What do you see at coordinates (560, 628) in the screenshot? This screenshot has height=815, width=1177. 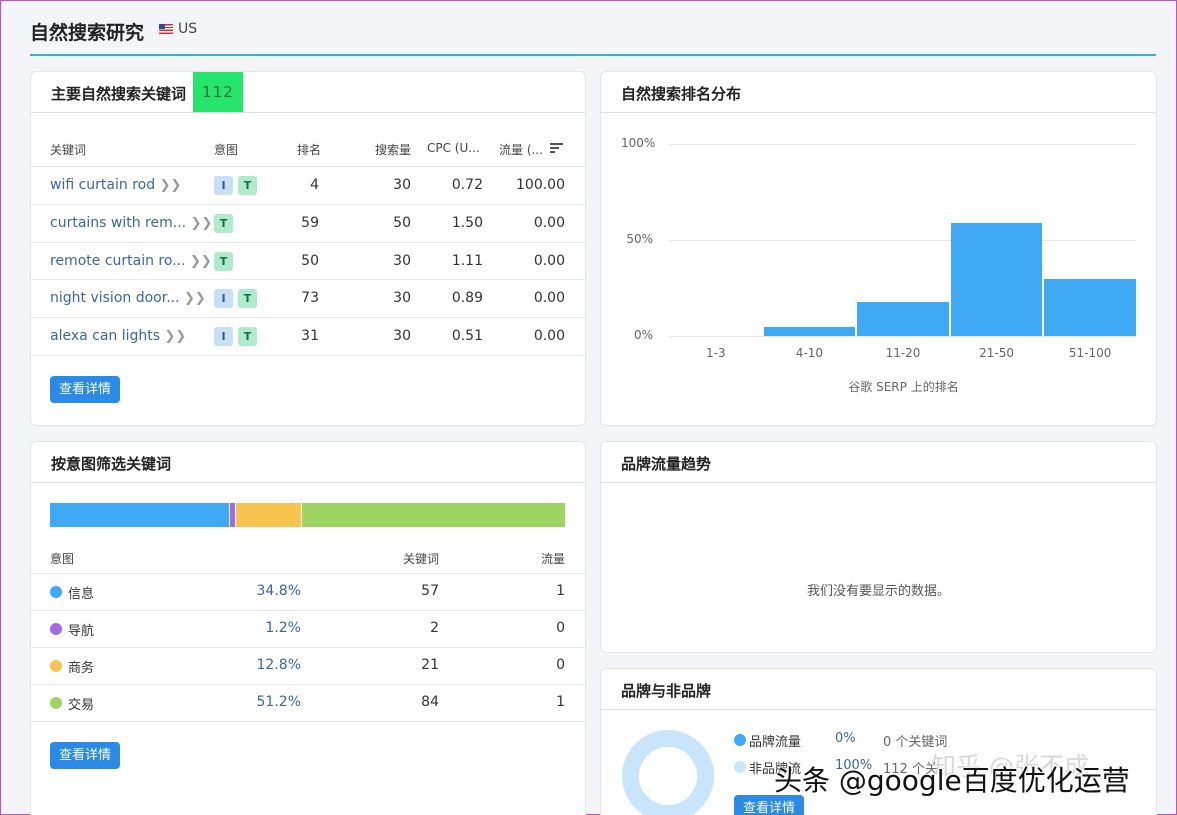 I see `intent-traffic: 0` at bounding box center [560, 628].